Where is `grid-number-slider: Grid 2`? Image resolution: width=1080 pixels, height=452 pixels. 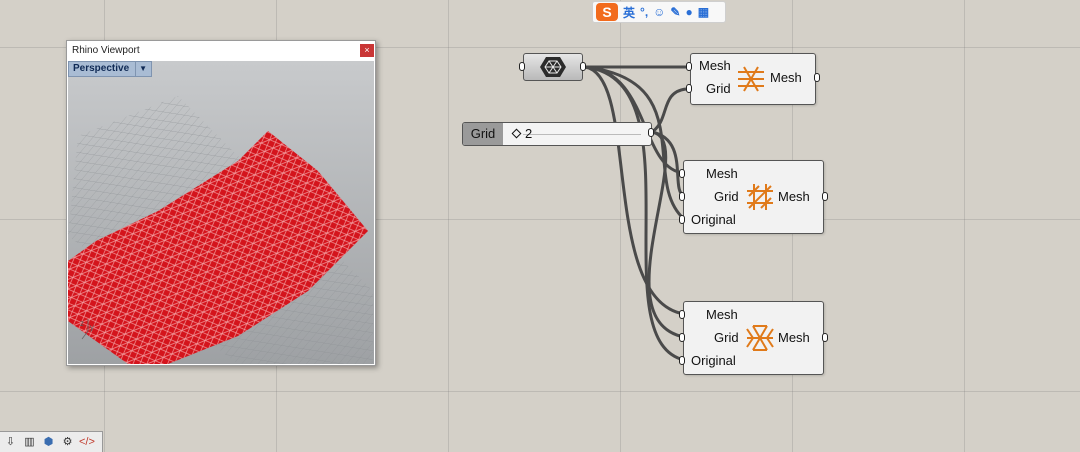 grid-number-slider: Grid 2 is located at coordinates (557, 134).